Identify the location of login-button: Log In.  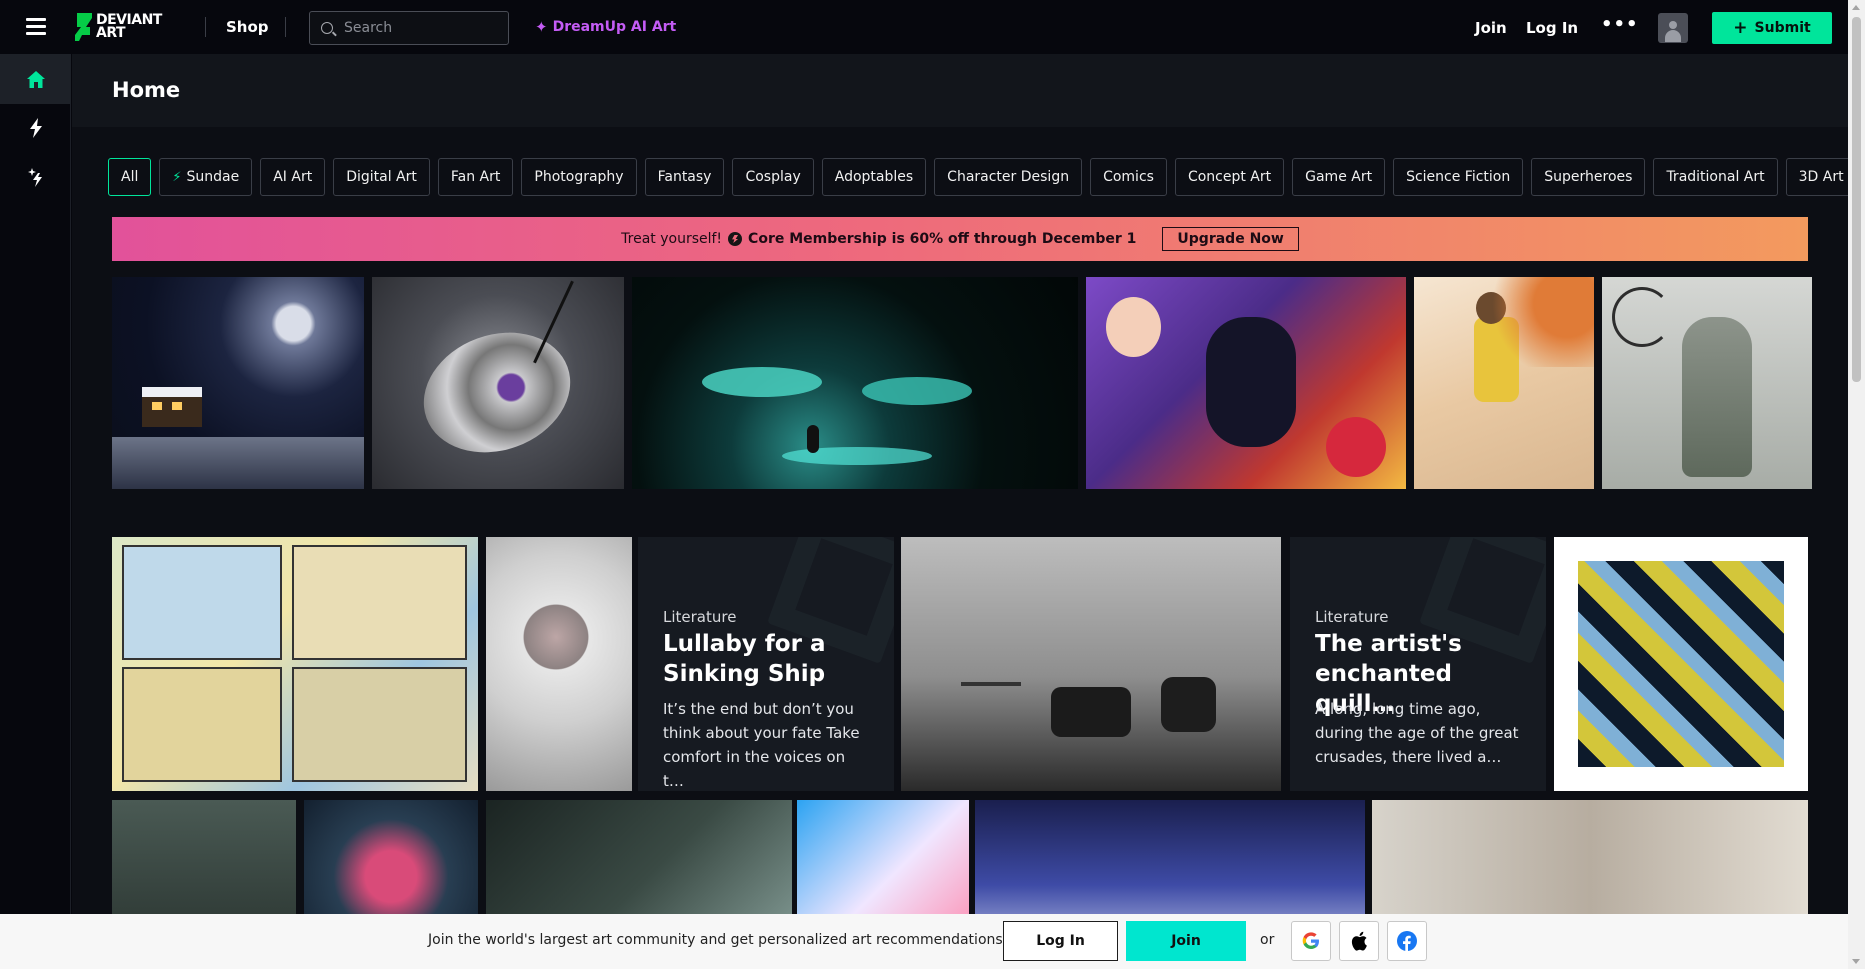
(1060, 941).